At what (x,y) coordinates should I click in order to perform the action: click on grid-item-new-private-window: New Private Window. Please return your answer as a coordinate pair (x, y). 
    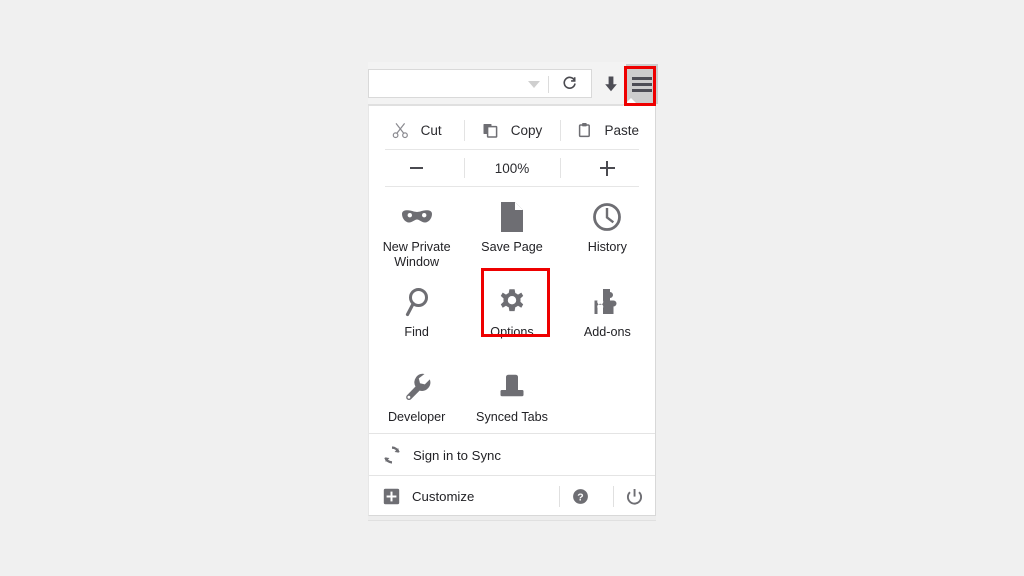
    Looking at the image, I should click on (416, 230).